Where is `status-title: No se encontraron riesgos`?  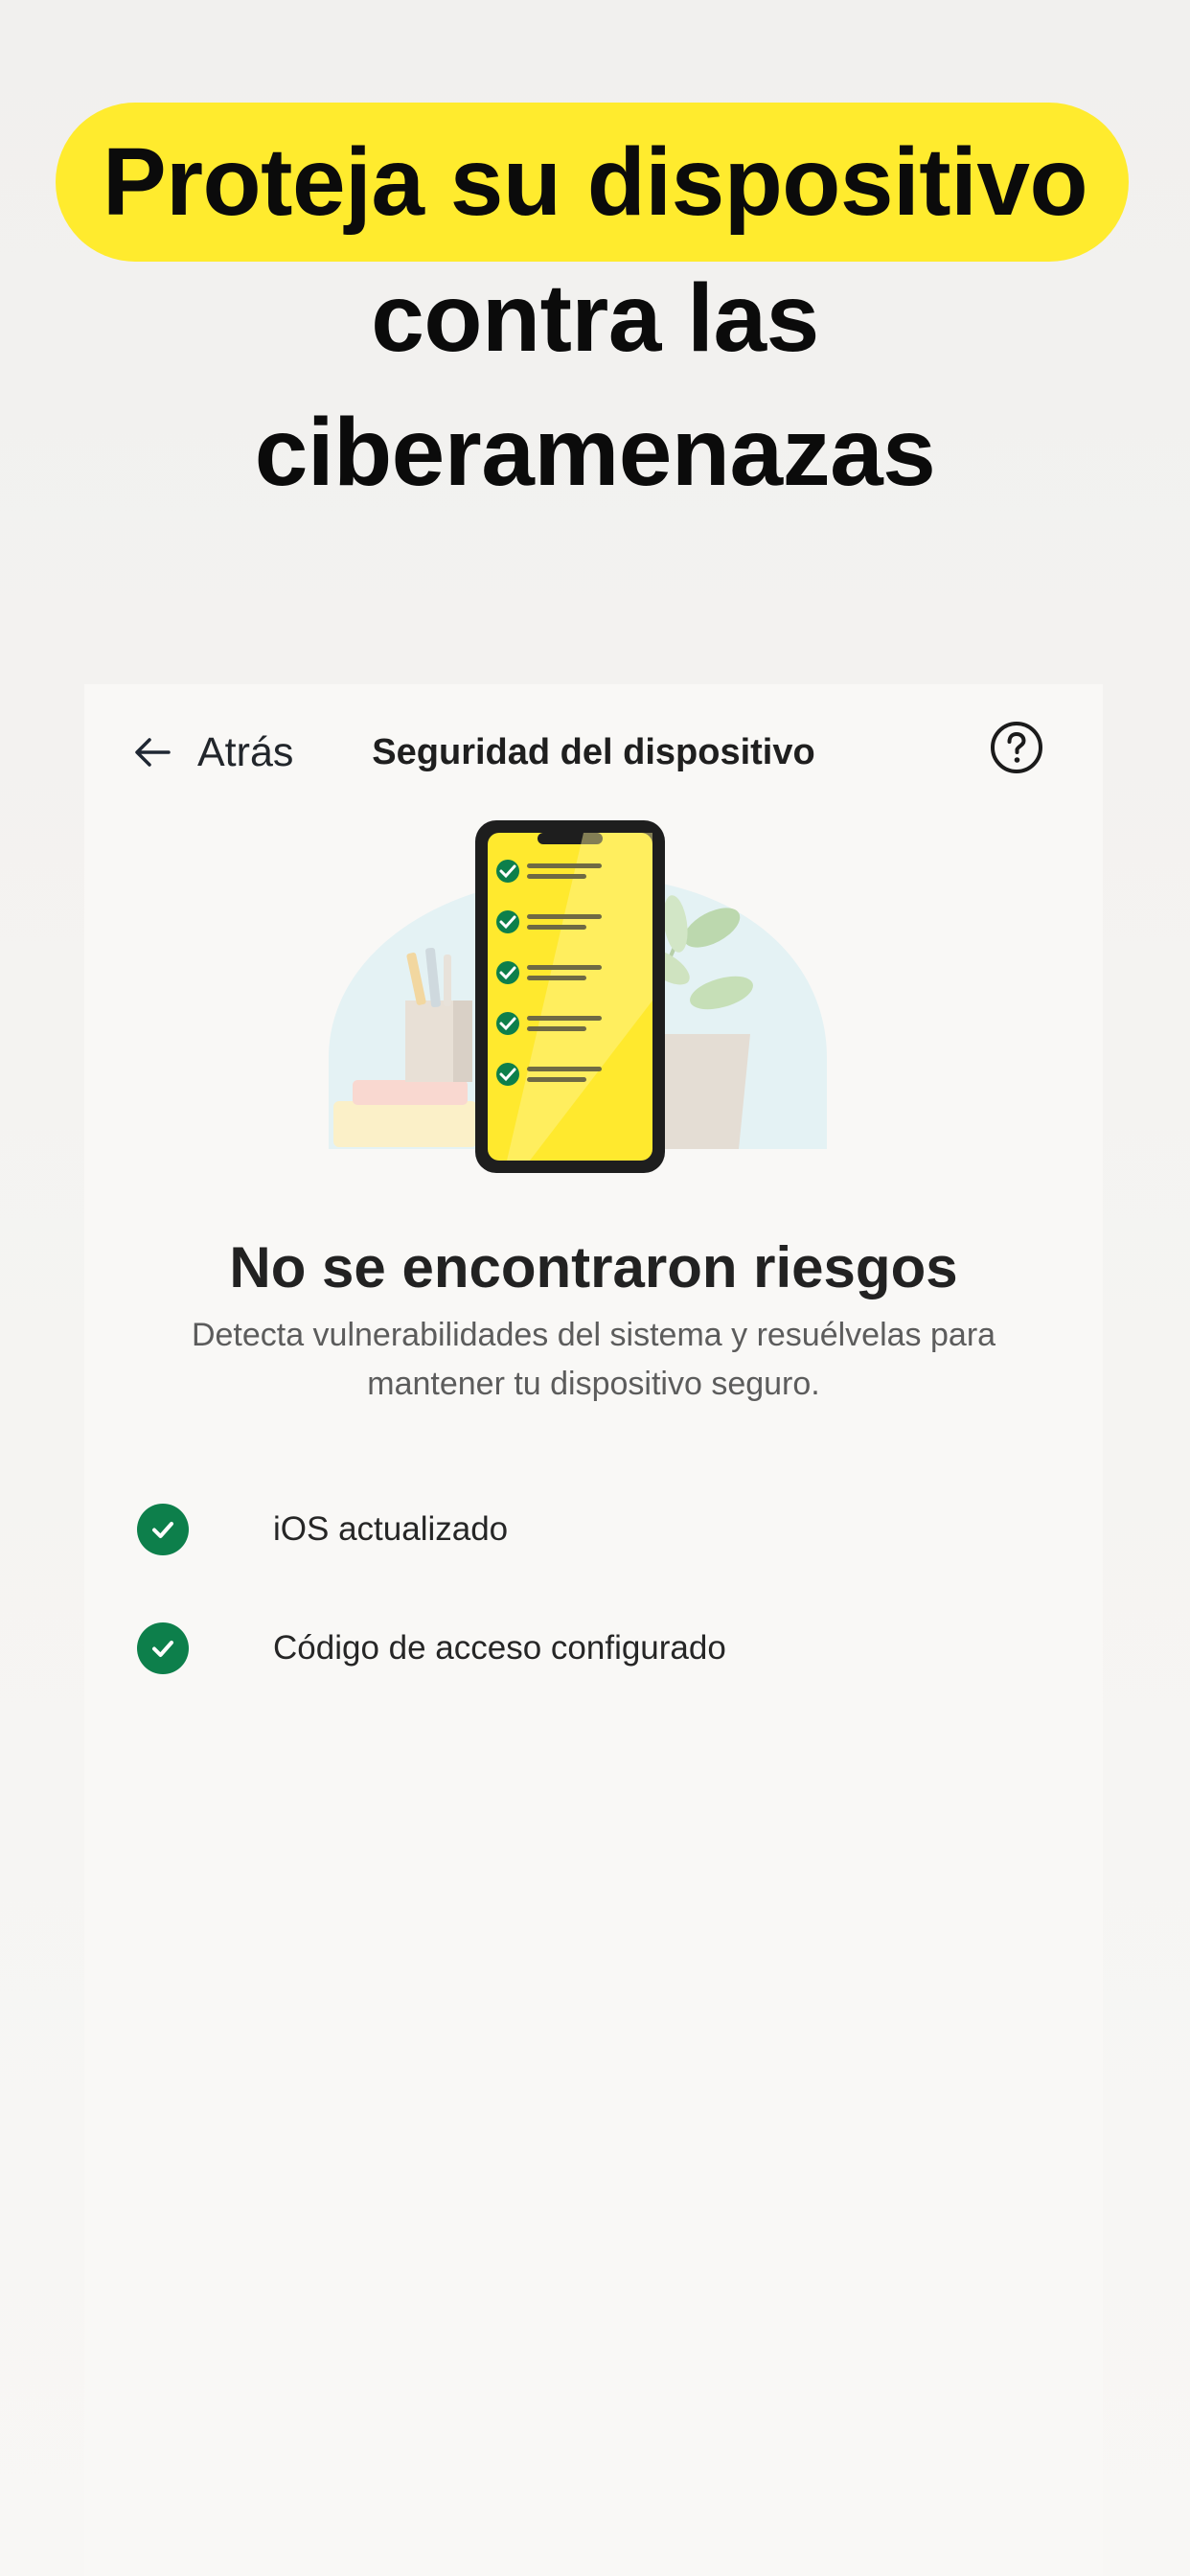 status-title: No se encontraron riesgos is located at coordinates (593, 1267).